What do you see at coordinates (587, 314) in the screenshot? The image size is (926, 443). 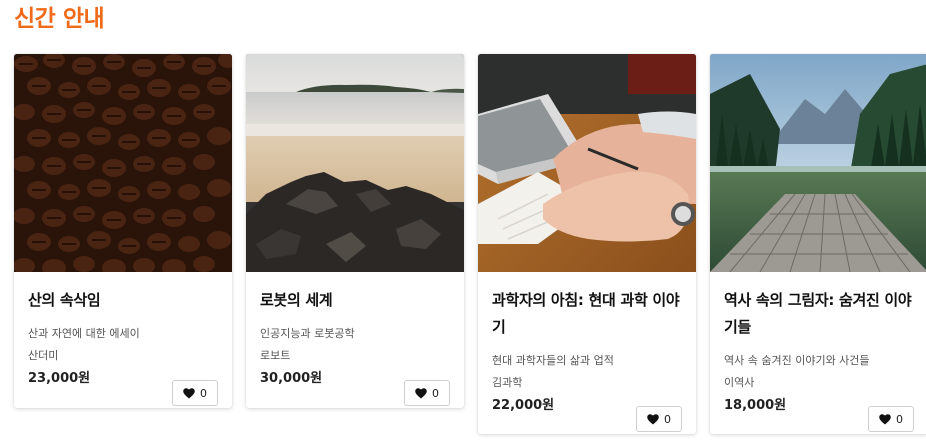 I see `book-title: 과학자의 아침: 현대 과학 이야기` at bounding box center [587, 314].